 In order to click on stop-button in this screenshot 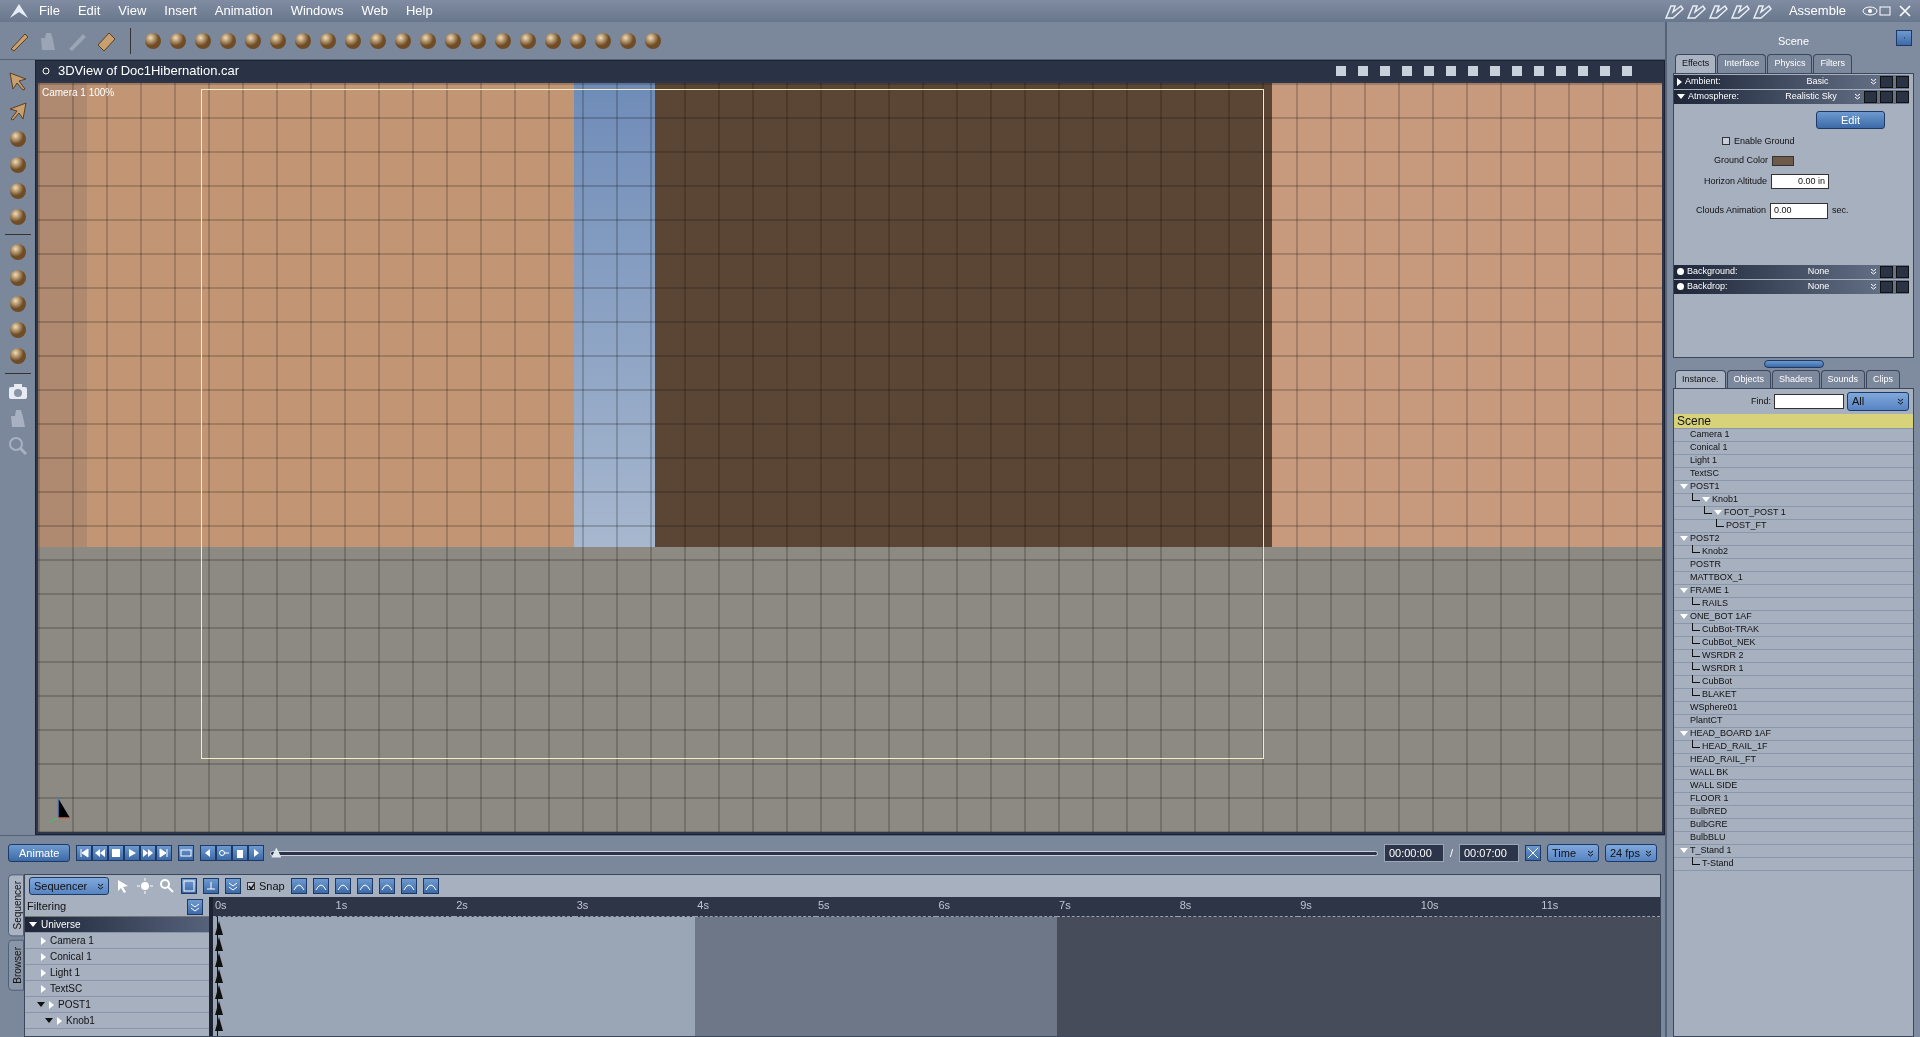, I will do `click(116, 853)`.